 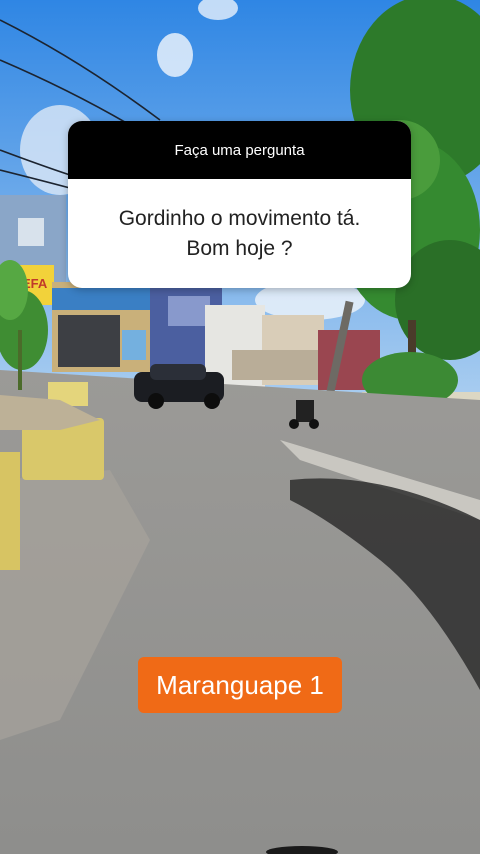 I want to click on question-text-line-2: Bom hoje ?, so click(x=239, y=248).